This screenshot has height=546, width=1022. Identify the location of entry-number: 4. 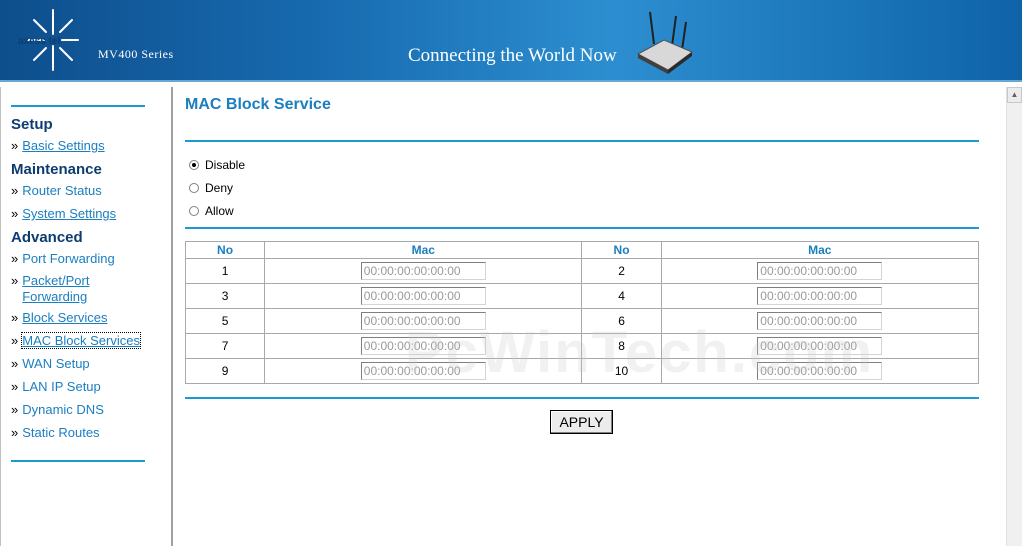
(621, 296).